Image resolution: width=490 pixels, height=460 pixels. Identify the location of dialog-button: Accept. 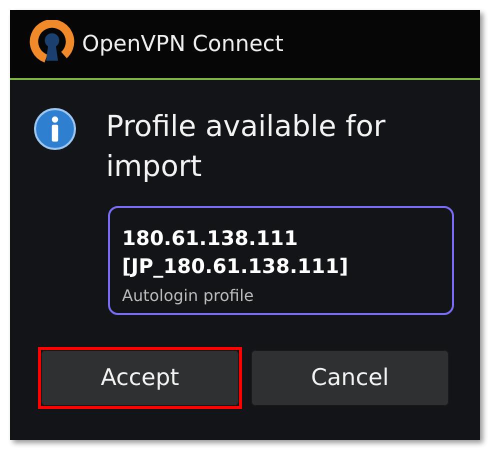
(140, 378).